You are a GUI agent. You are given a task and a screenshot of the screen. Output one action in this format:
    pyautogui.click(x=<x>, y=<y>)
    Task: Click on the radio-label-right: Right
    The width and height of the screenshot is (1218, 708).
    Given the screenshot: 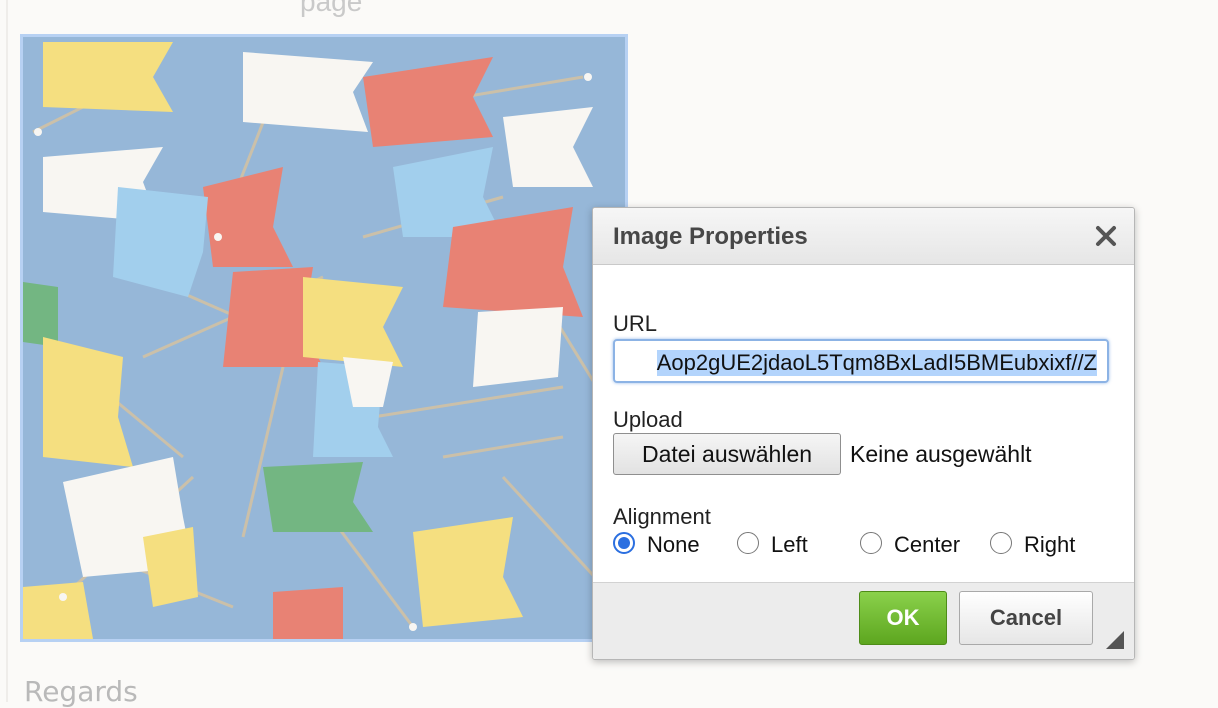 What is the action you would take?
    pyautogui.click(x=1050, y=544)
    